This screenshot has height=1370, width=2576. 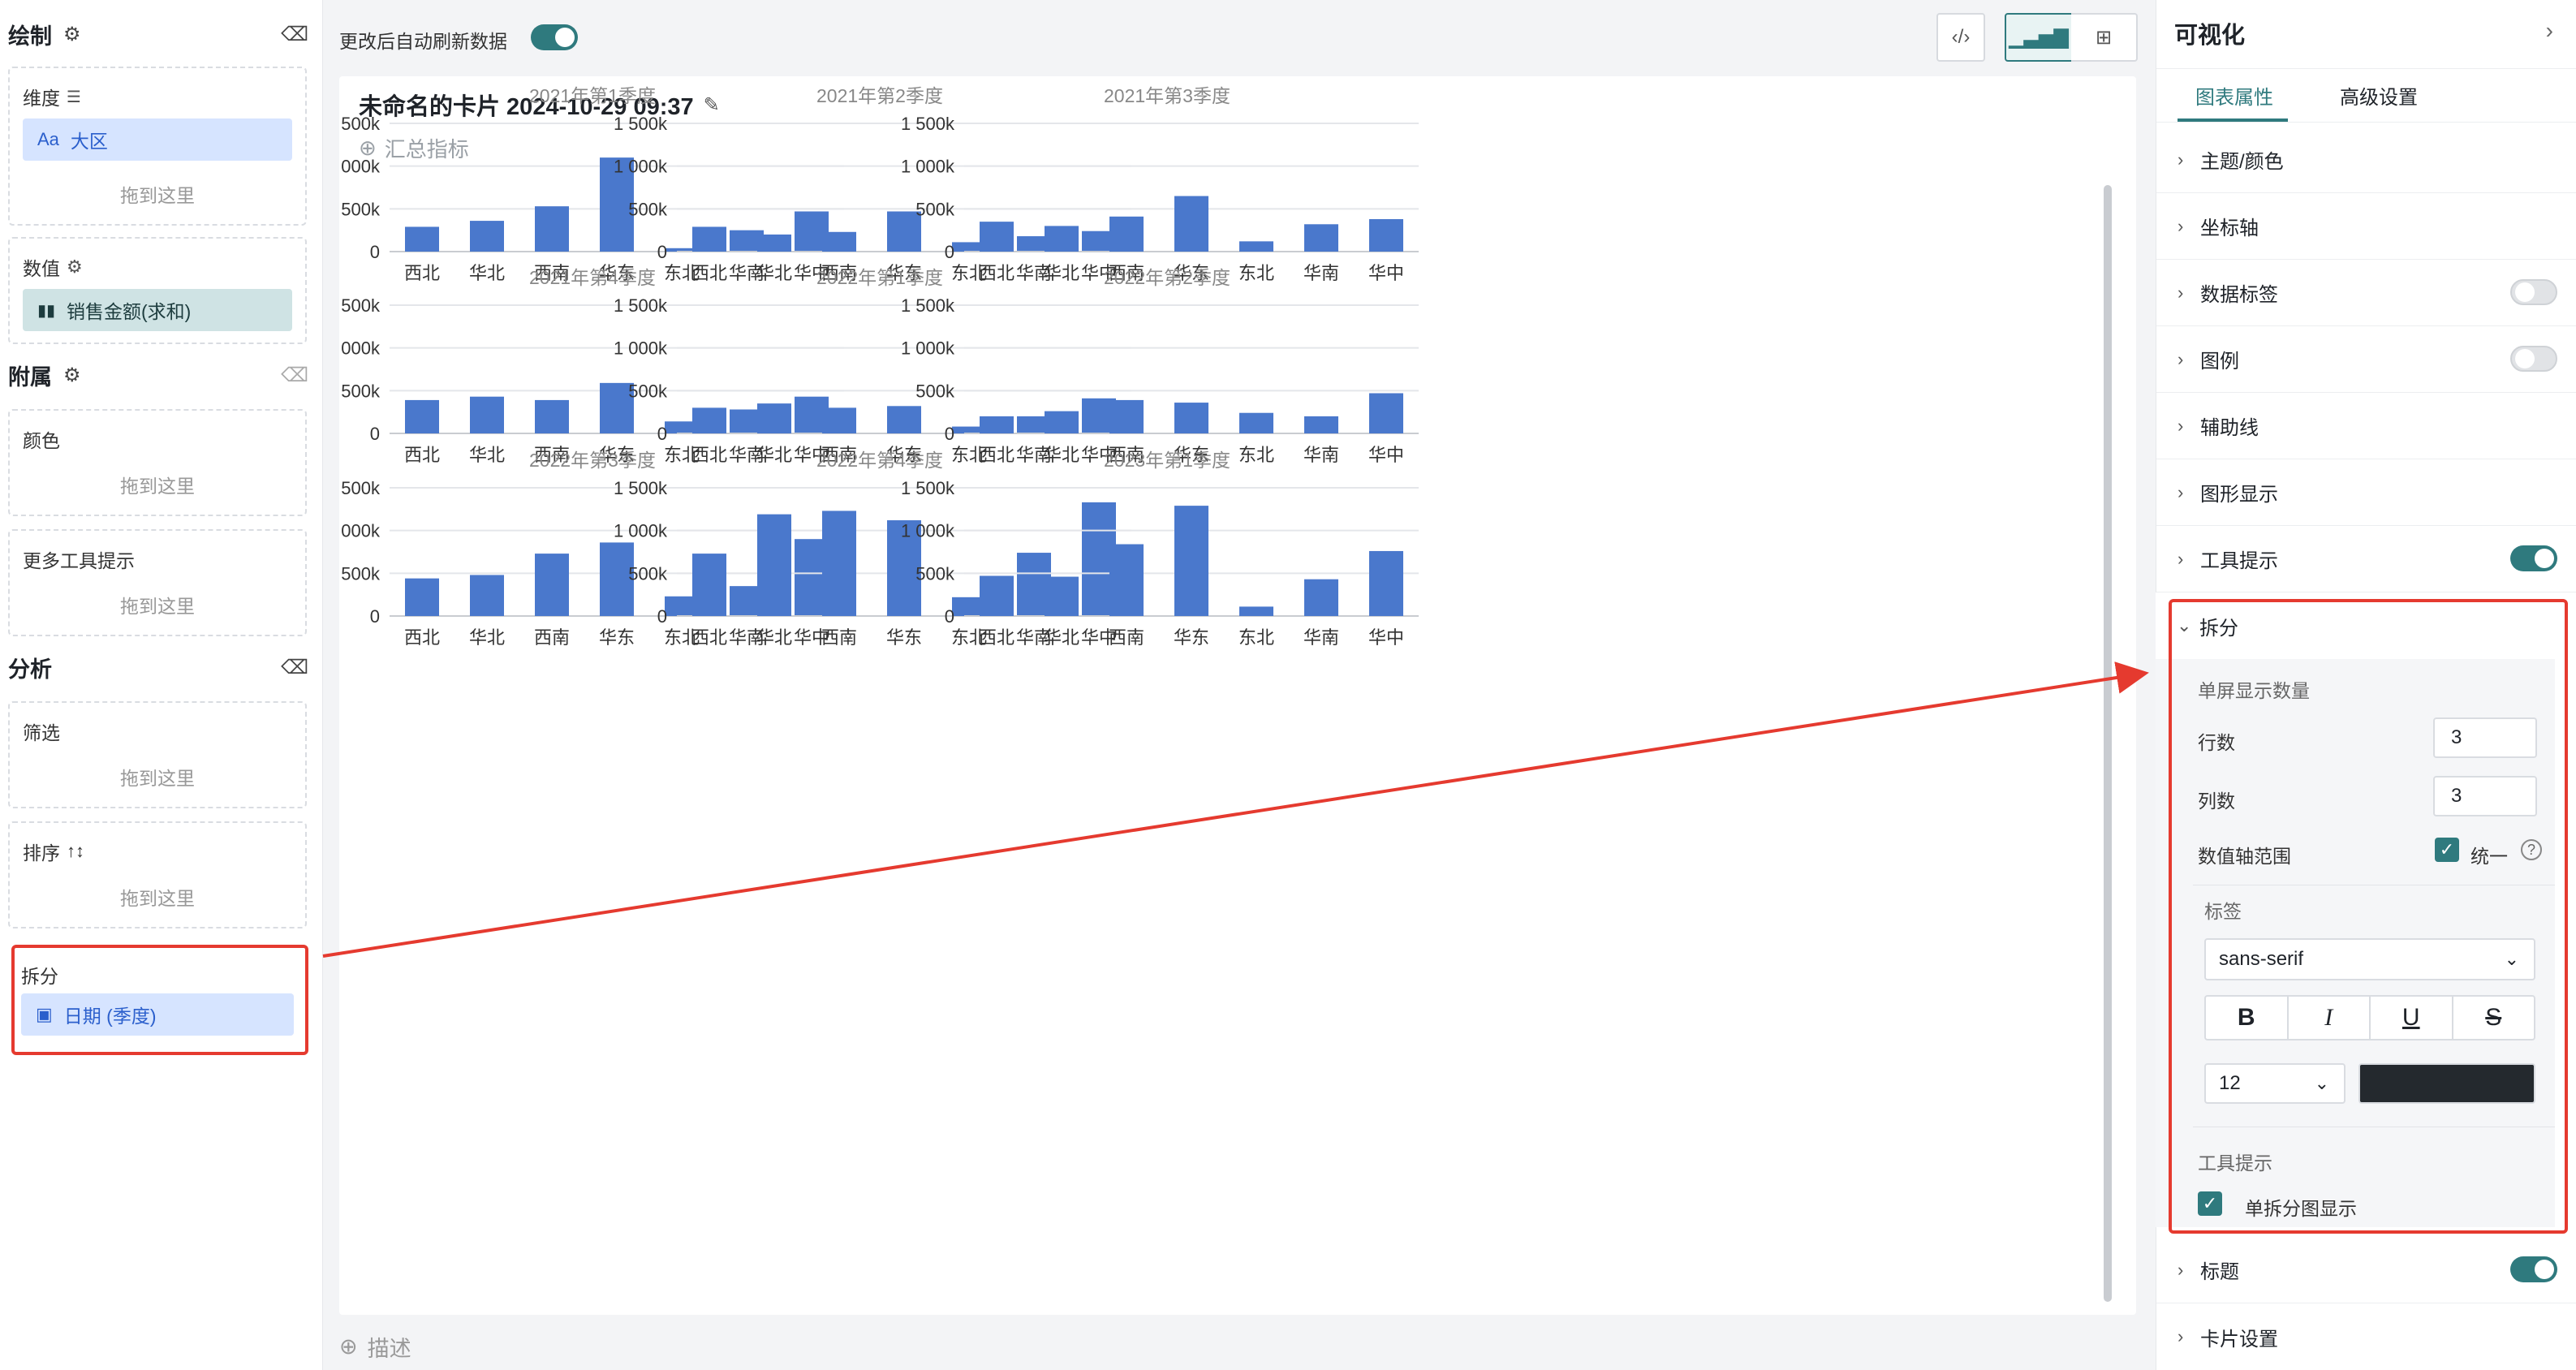 I want to click on rows-input: 3, so click(x=2485, y=737).